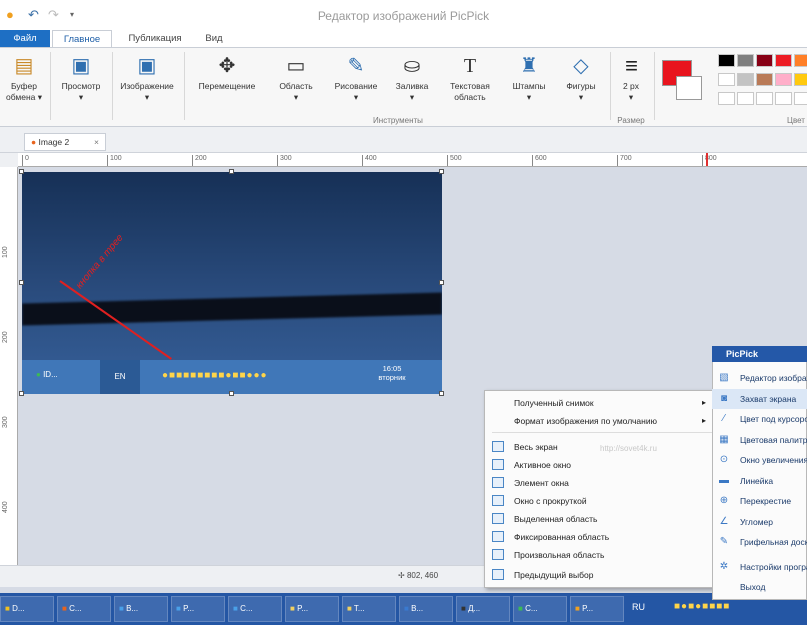 The image size is (807, 625). I want to click on annotation-text: кнопка в трее, so click(100, 262).